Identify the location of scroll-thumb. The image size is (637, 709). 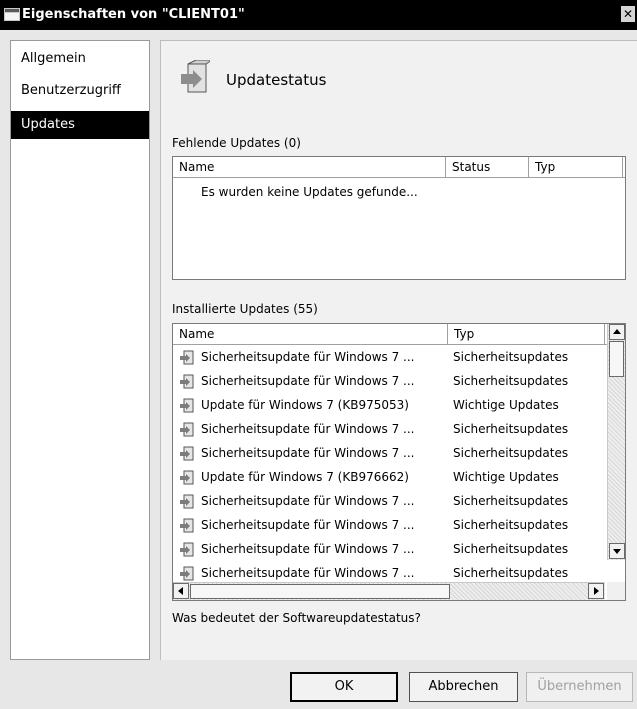
(616, 359).